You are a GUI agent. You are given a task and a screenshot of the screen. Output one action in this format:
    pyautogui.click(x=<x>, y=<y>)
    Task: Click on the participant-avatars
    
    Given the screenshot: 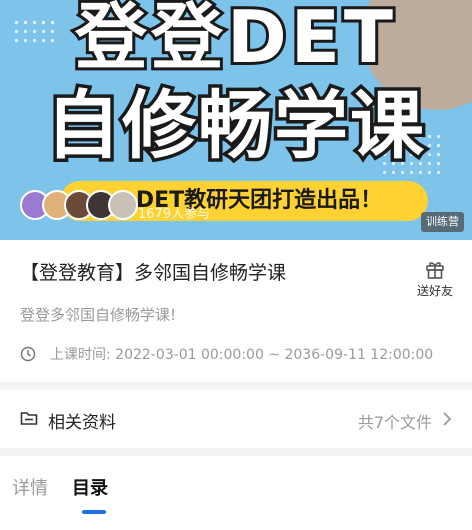 What is the action you would take?
    pyautogui.click(x=79, y=206)
    